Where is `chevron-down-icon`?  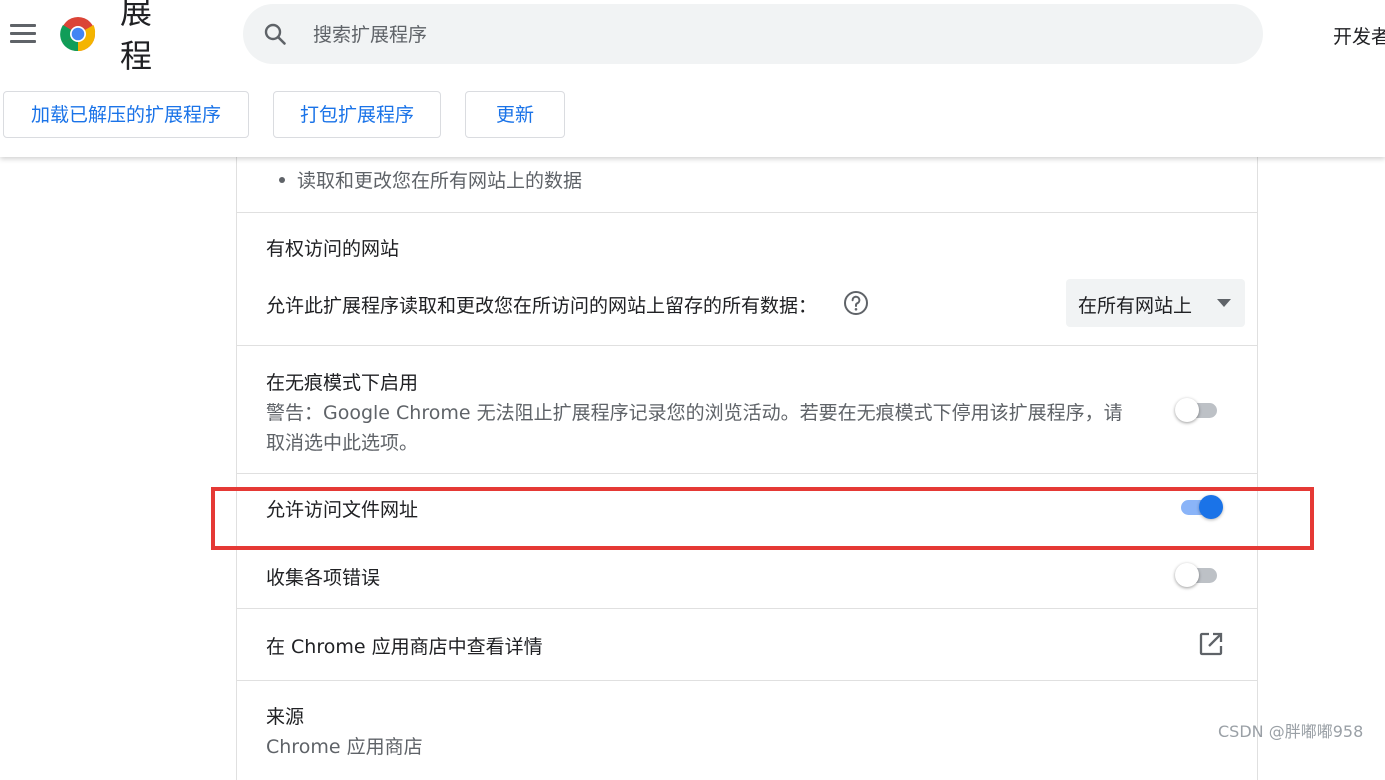
chevron-down-icon is located at coordinates (1224, 303).